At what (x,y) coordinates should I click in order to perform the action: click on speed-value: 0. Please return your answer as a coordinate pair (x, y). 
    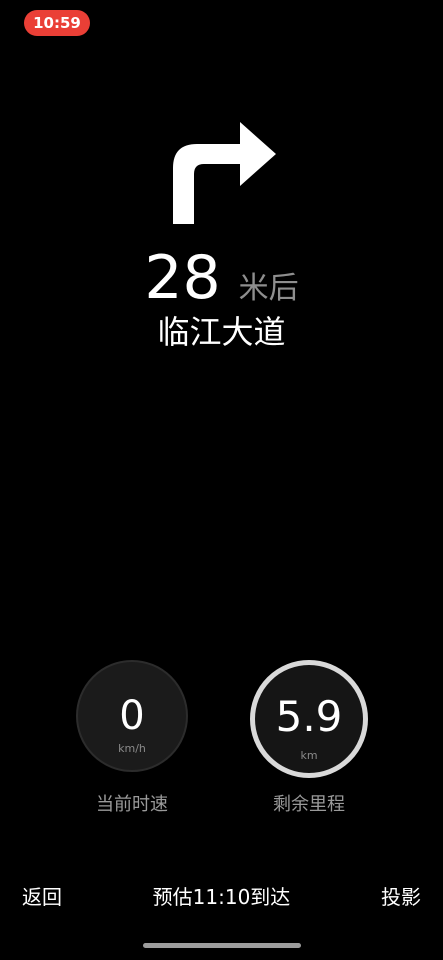
    Looking at the image, I should click on (132, 716).